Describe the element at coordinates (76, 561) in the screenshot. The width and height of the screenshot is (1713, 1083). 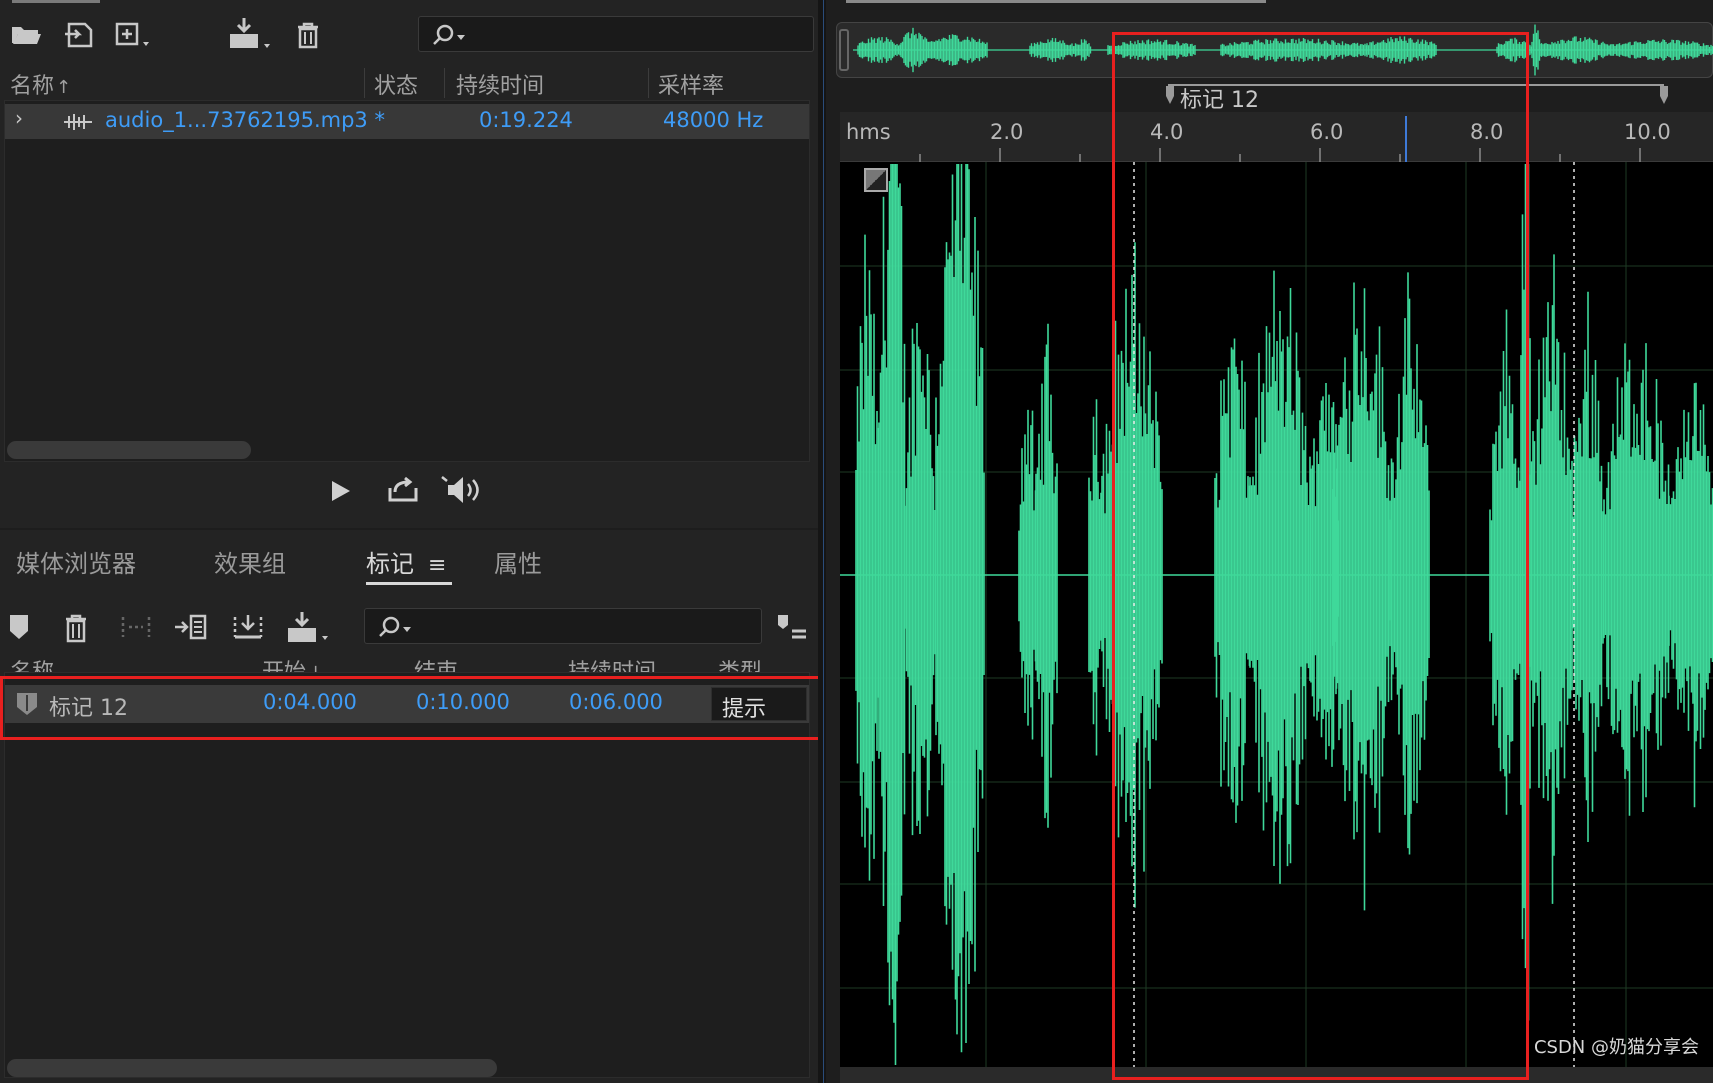
I see `tab-media-browser: 媒体浏览器` at that location.